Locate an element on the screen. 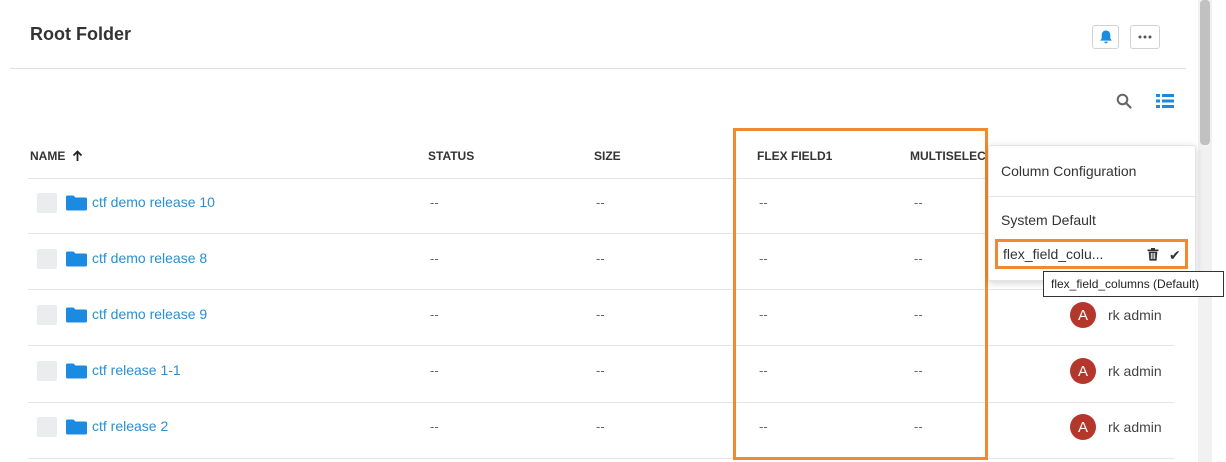 The width and height of the screenshot is (1226, 462). search-button is located at coordinates (1124, 101).